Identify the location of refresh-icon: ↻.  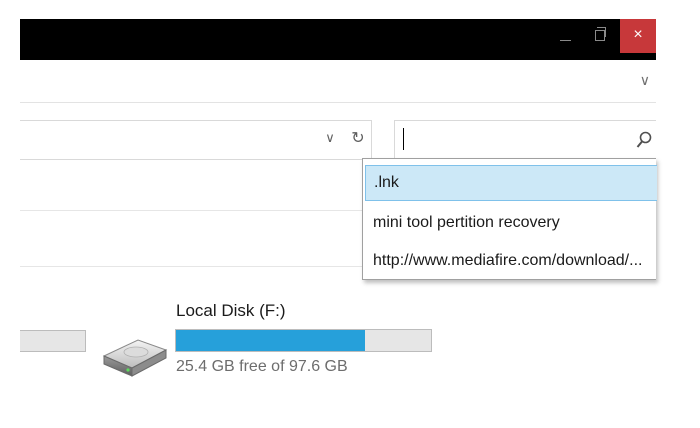
(358, 138).